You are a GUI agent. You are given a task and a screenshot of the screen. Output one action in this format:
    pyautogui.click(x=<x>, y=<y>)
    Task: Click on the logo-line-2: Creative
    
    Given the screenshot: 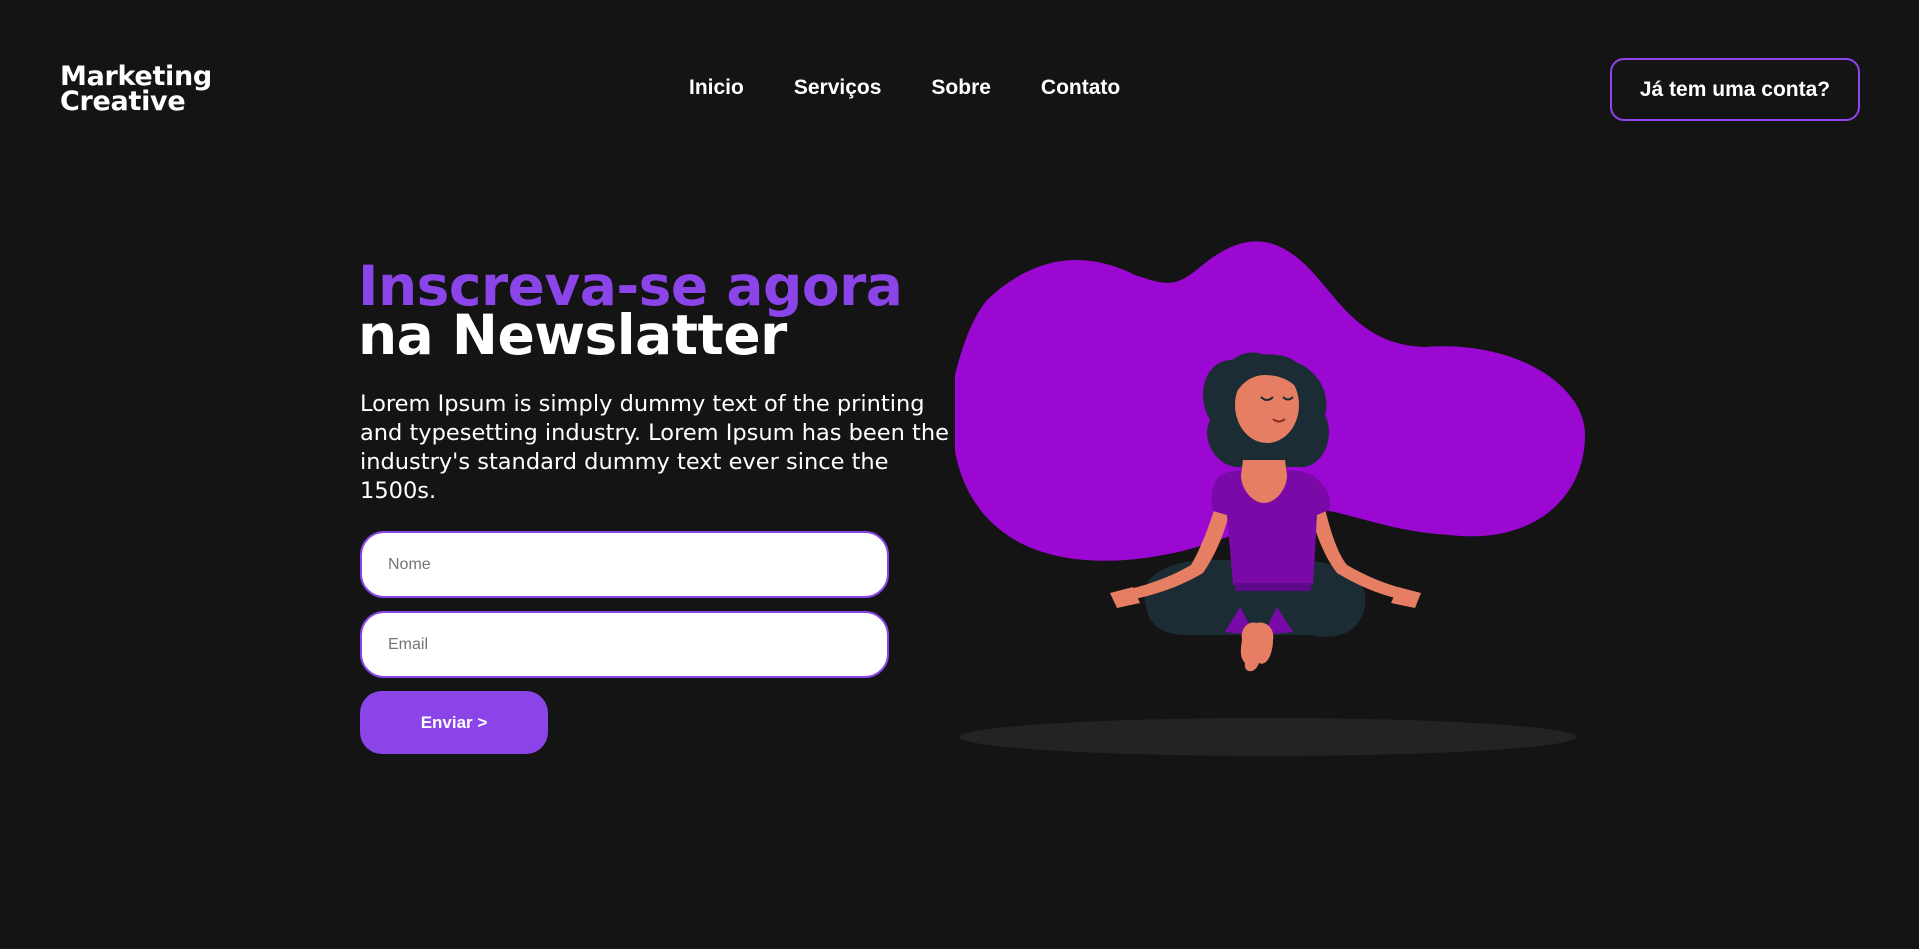 What is the action you would take?
    pyautogui.click(x=123, y=101)
    